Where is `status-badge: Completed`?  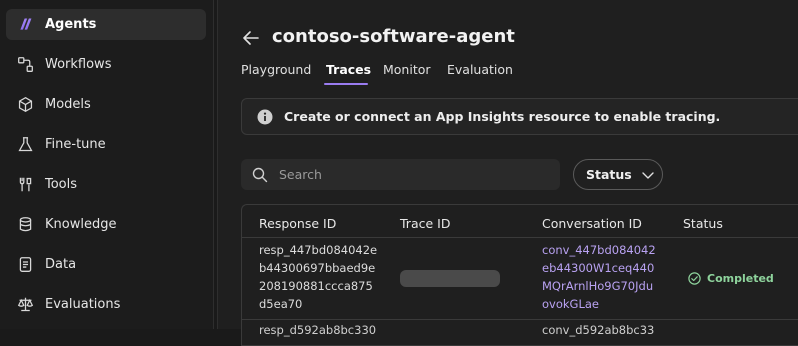
status-badge: Completed is located at coordinates (731, 278).